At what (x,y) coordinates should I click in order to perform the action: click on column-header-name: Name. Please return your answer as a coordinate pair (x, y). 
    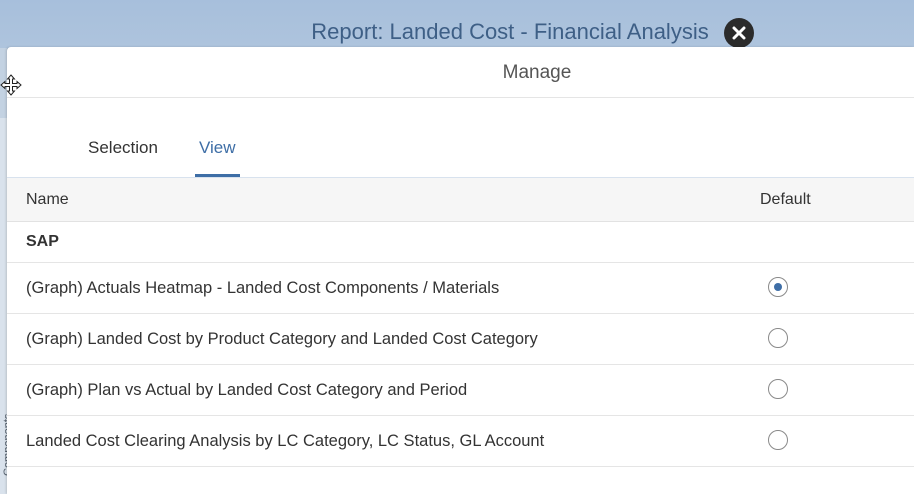
    Looking at the image, I should click on (47, 199).